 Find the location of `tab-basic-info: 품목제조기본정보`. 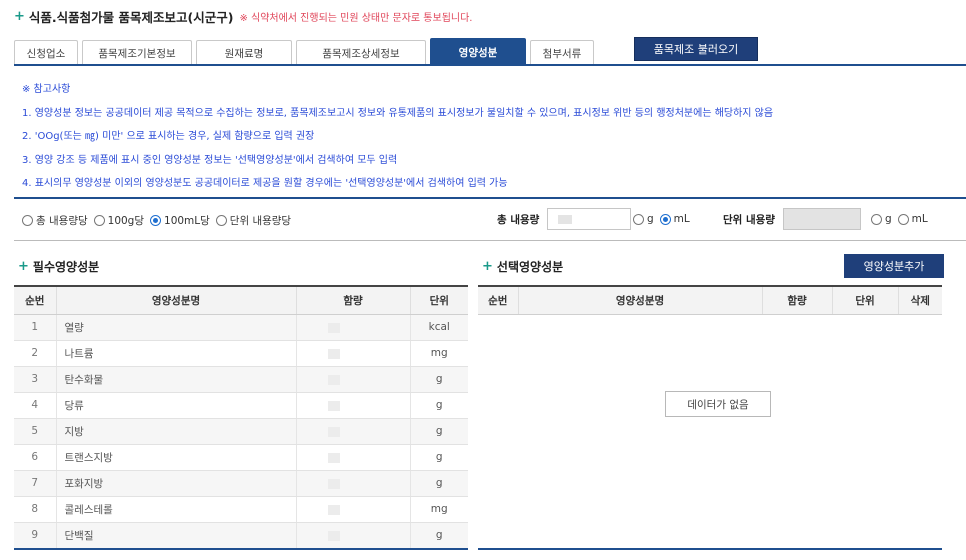

tab-basic-info: 품목제조기본정보 is located at coordinates (137, 52).